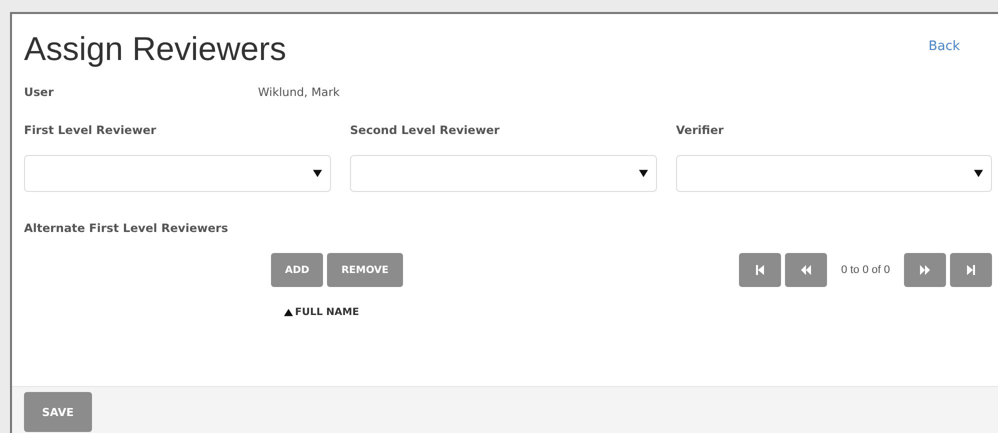  What do you see at coordinates (944, 46) in the screenshot?
I see `back-link: Back` at bounding box center [944, 46].